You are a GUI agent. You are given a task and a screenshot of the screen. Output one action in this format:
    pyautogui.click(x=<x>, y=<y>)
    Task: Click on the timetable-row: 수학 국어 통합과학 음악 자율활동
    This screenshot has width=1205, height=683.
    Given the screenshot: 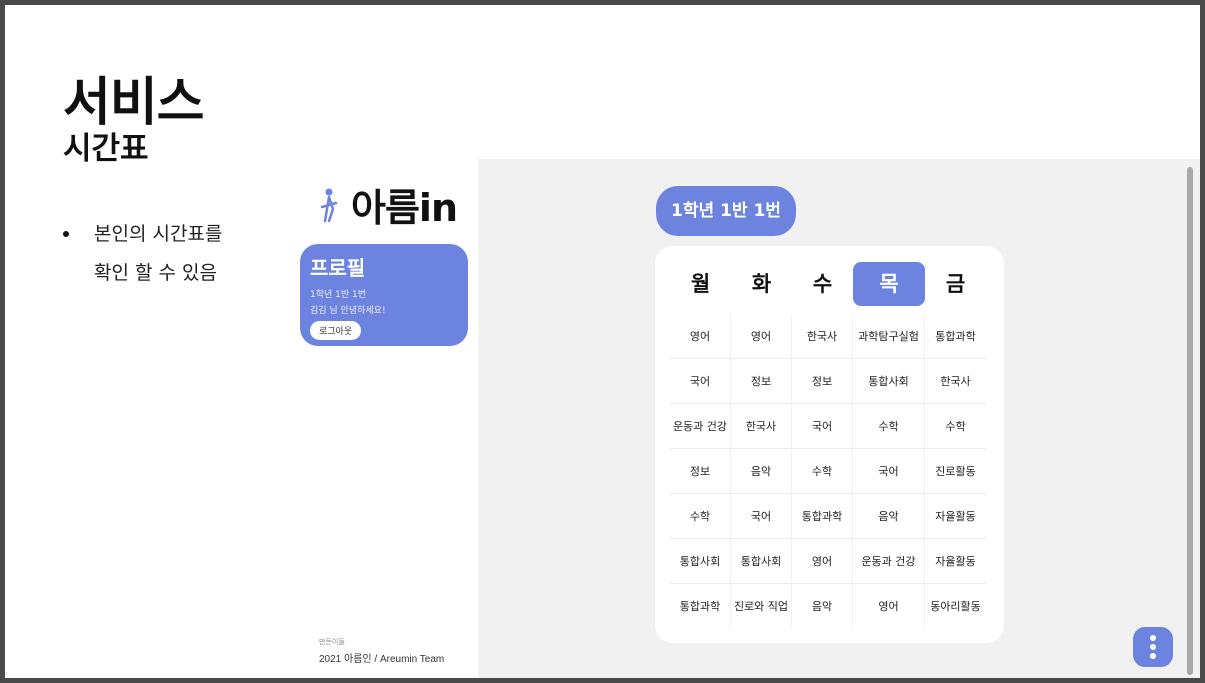 What is the action you would take?
    pyautogui.click(x=828, y=516)
    